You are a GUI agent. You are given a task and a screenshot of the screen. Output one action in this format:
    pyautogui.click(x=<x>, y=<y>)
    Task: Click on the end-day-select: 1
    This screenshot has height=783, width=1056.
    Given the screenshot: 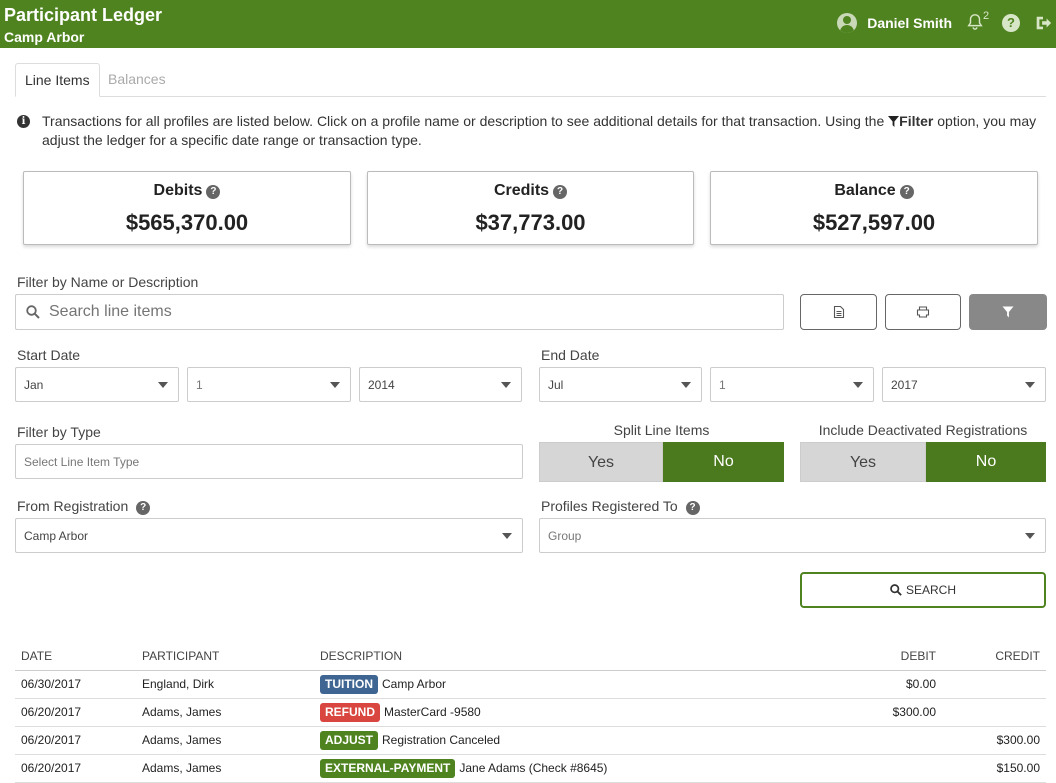 What is the action you would take?
    pyautogui.click(x=792, y=384)
    